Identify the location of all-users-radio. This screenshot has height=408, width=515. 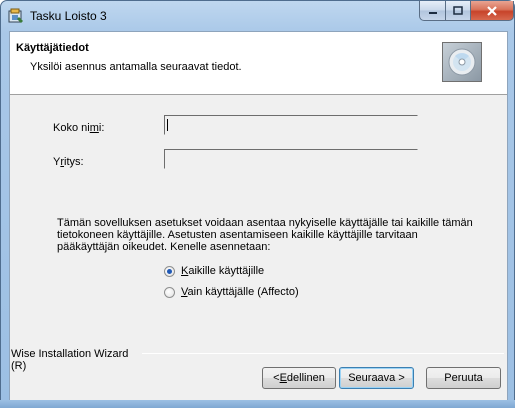
(169, 271).